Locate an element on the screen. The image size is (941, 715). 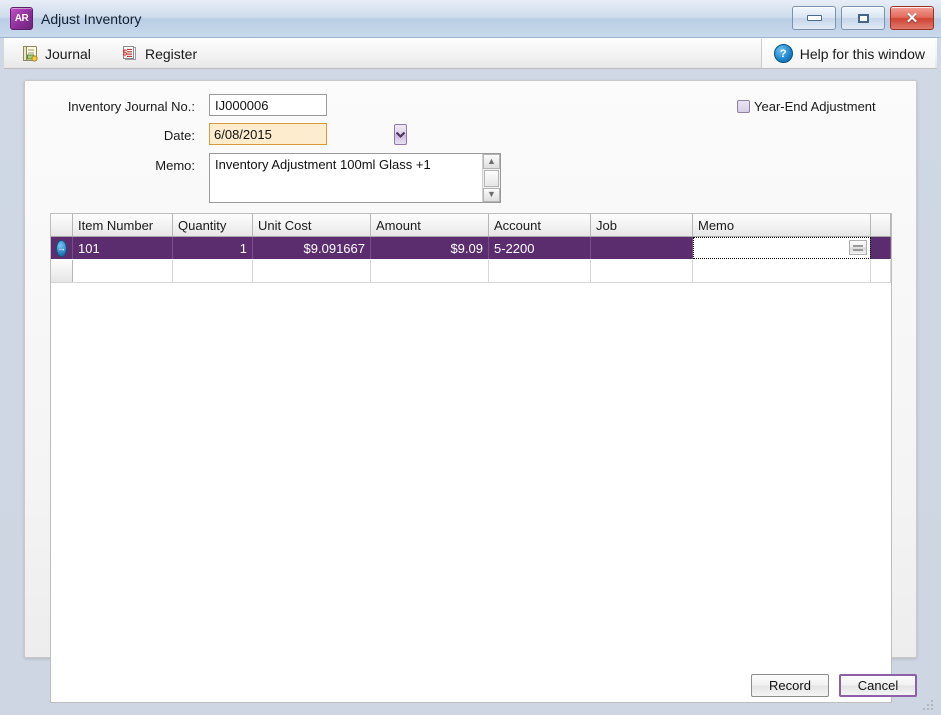
record-button: Record is located at coordinates (790, 685).